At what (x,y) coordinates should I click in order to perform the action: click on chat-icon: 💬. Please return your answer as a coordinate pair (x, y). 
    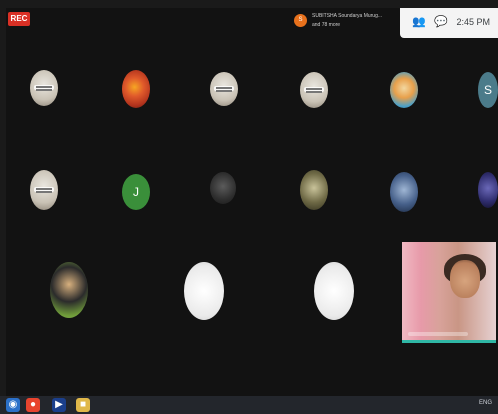
    Looking at the image, I should click on (441, 22).